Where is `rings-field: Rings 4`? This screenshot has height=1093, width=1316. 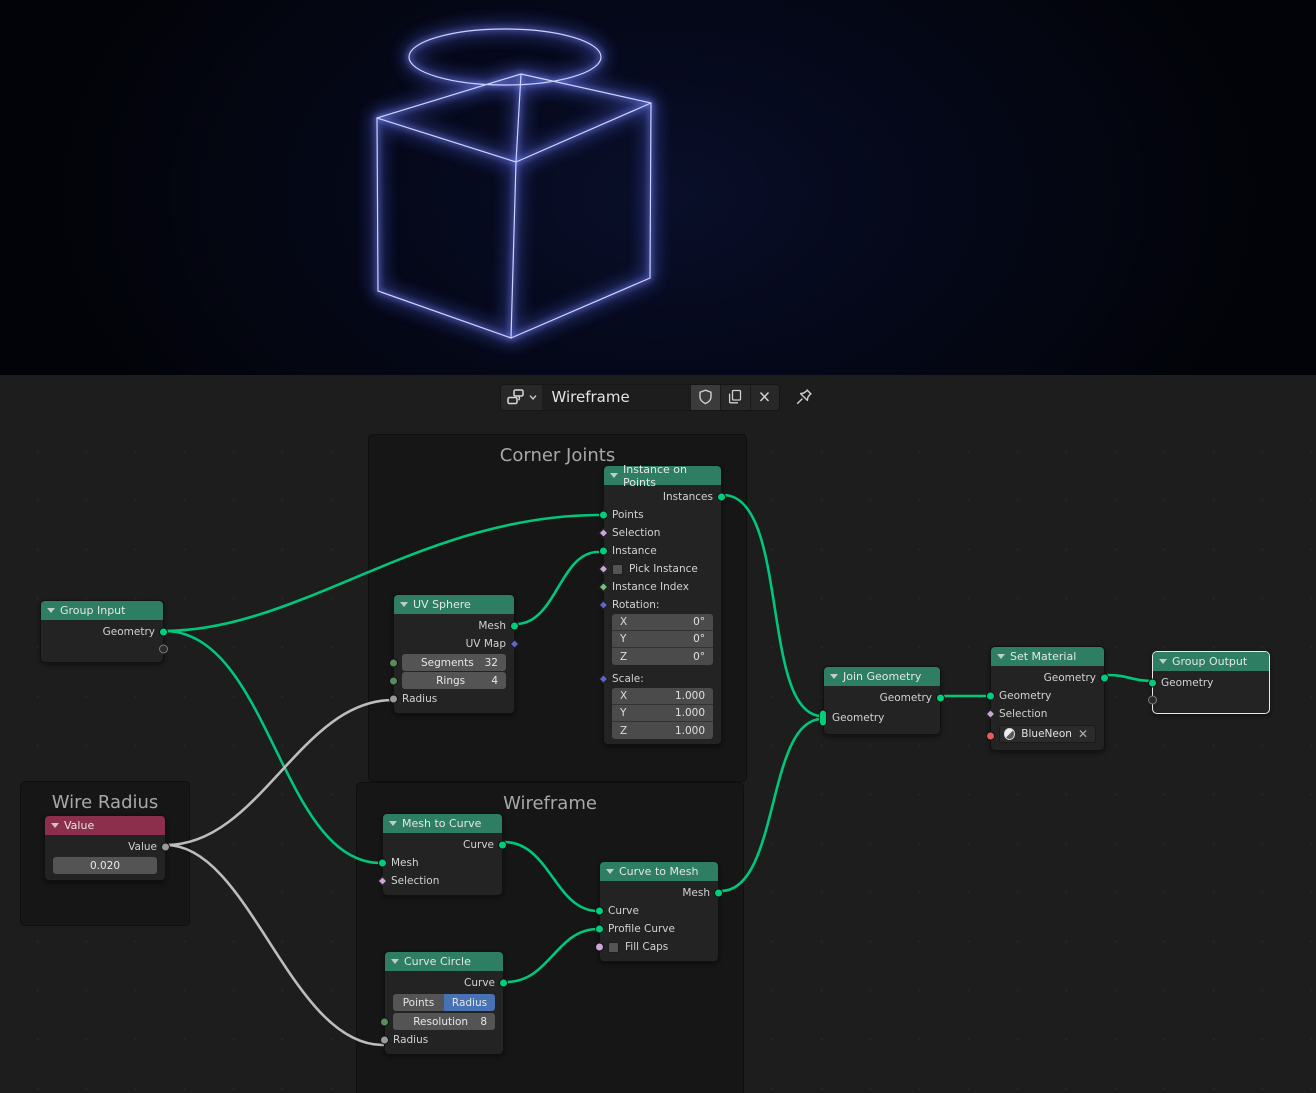
rings-field: Rings 4 is located at coordinates (454, 680).